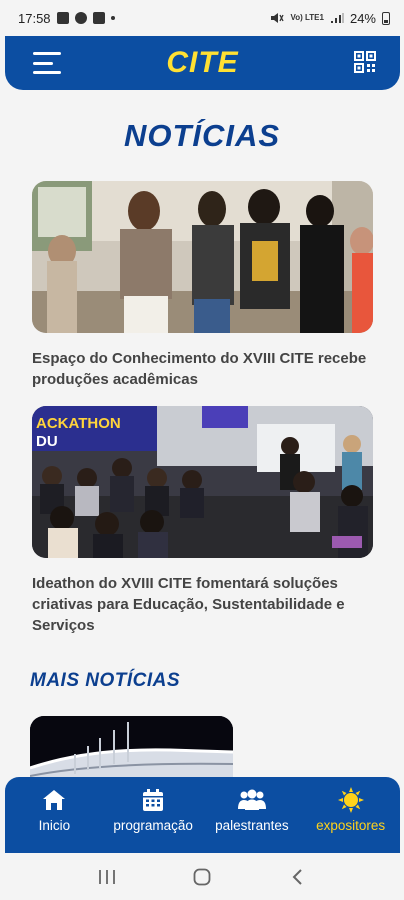 The width and height of the screenshot is (404, 900). What do you see at coordinates (54, 815) in the screenshot?
I see `nav-item-inicio: Inicio` at bounding box center [54, 815].